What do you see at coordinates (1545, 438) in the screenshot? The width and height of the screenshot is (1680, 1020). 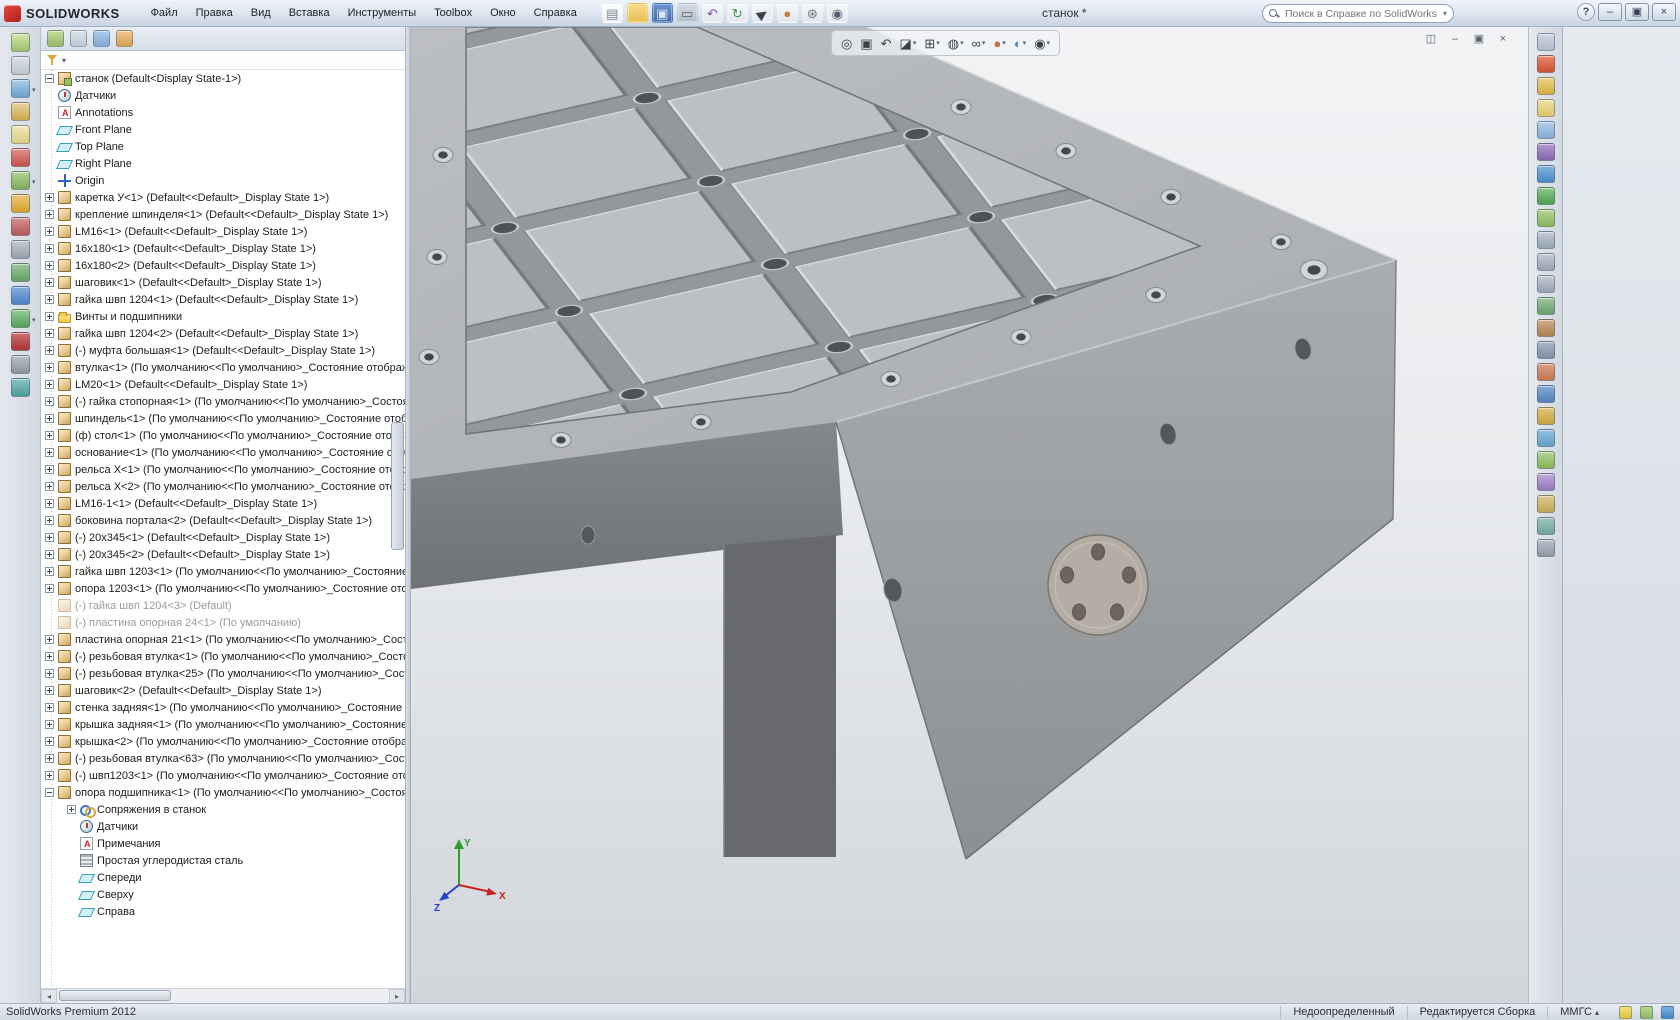 I see `extrude-icon` at bounding box center [1545, 438].